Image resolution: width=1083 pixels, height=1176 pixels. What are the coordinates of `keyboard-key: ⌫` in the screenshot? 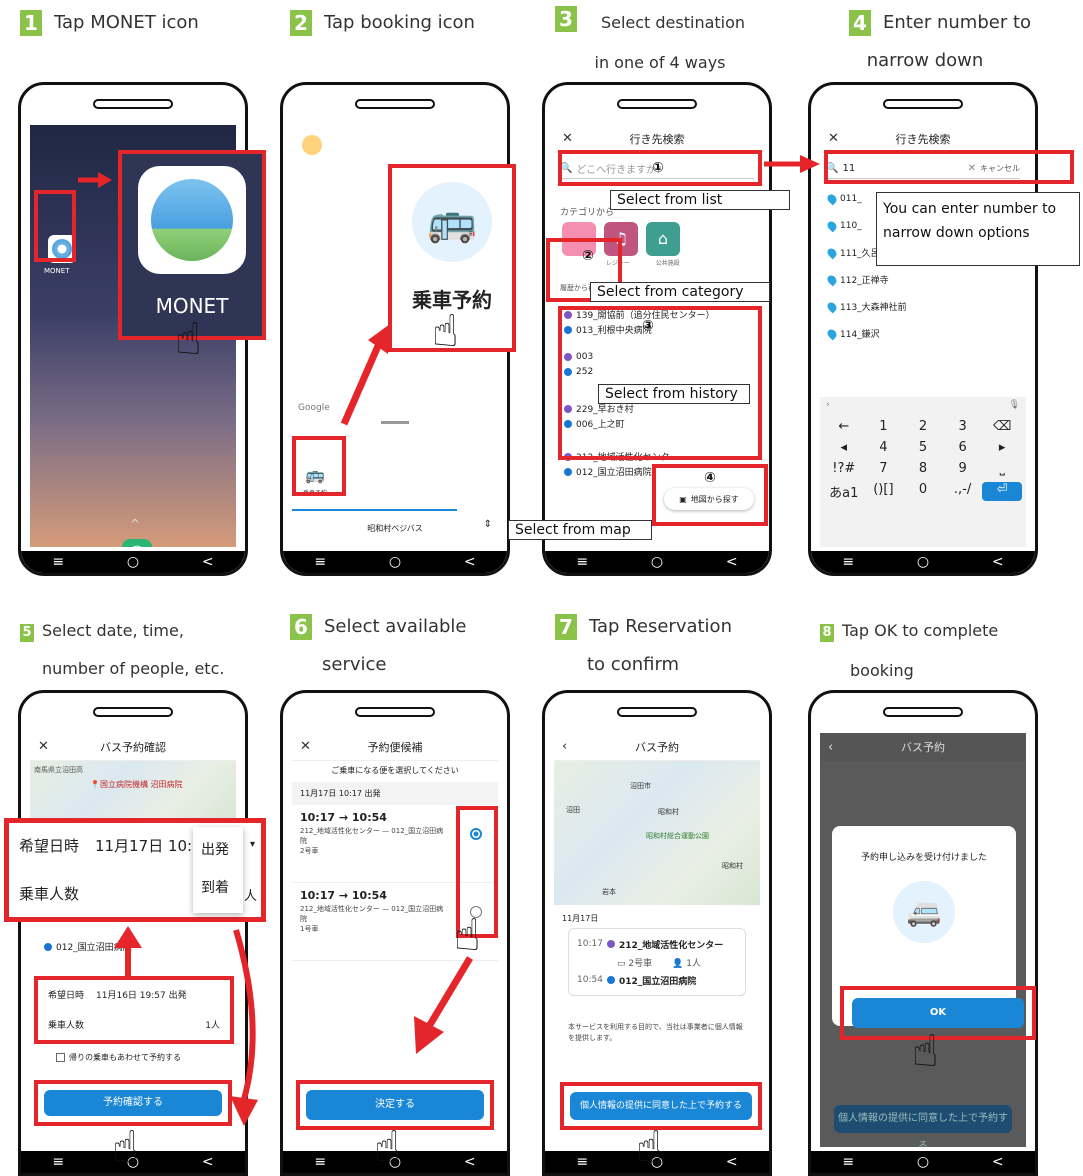 It's located at (1002, 426).